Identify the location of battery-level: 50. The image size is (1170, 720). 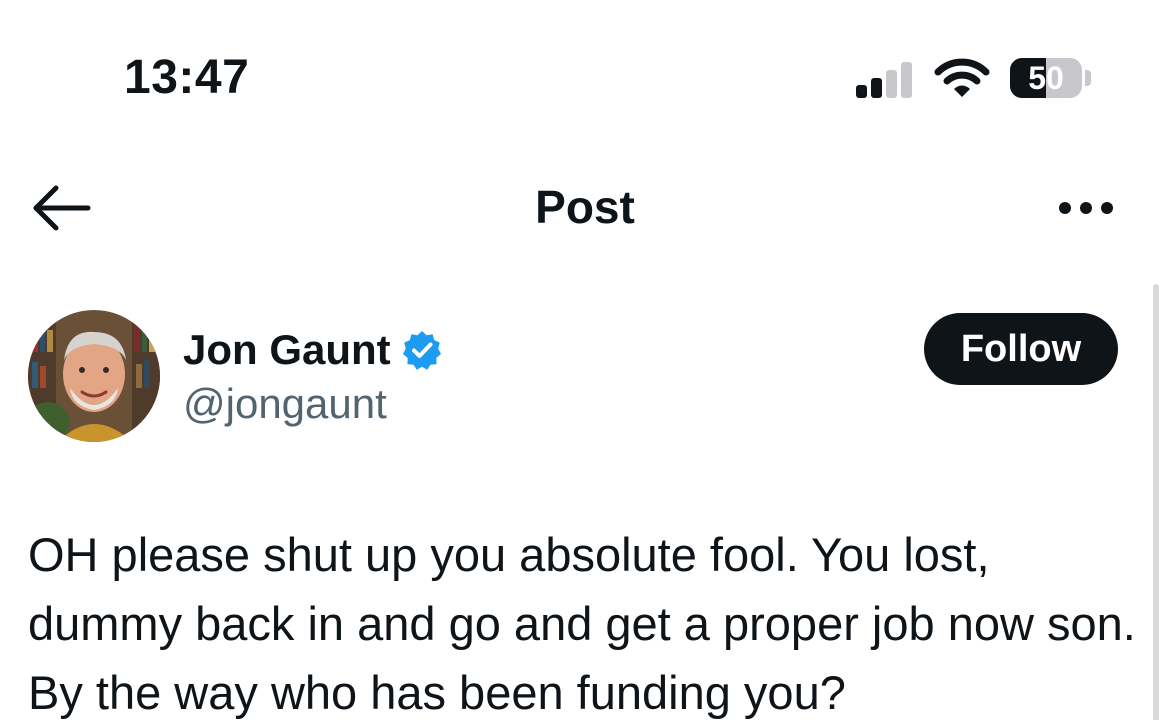
(1046, 78).